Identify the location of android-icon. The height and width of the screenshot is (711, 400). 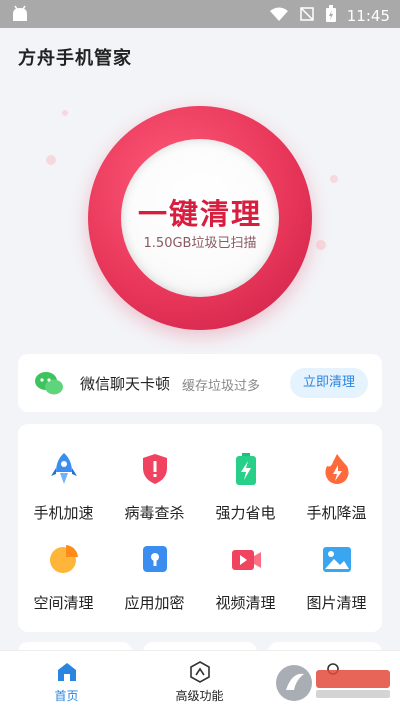
(20, 16).